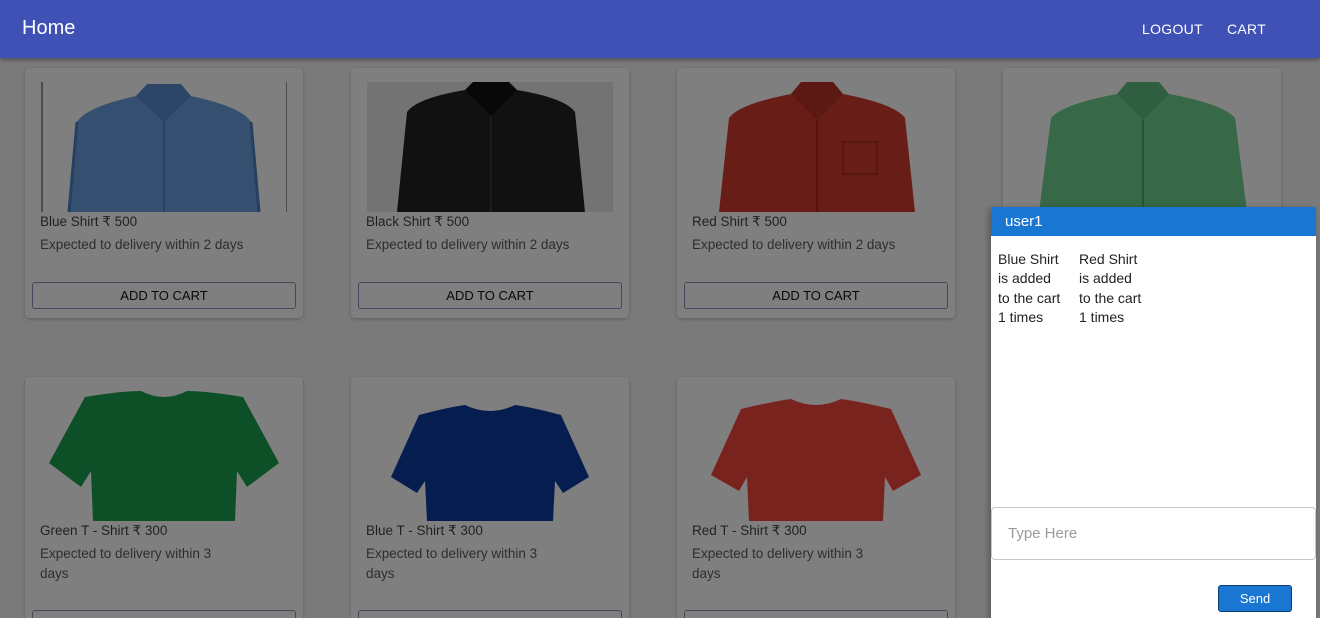 Image resolution: width=1320 pixels, height=618 pixels. Describe the element at coordinates (48, 28) in the screenshot. I see `home-link: Home` at that location.